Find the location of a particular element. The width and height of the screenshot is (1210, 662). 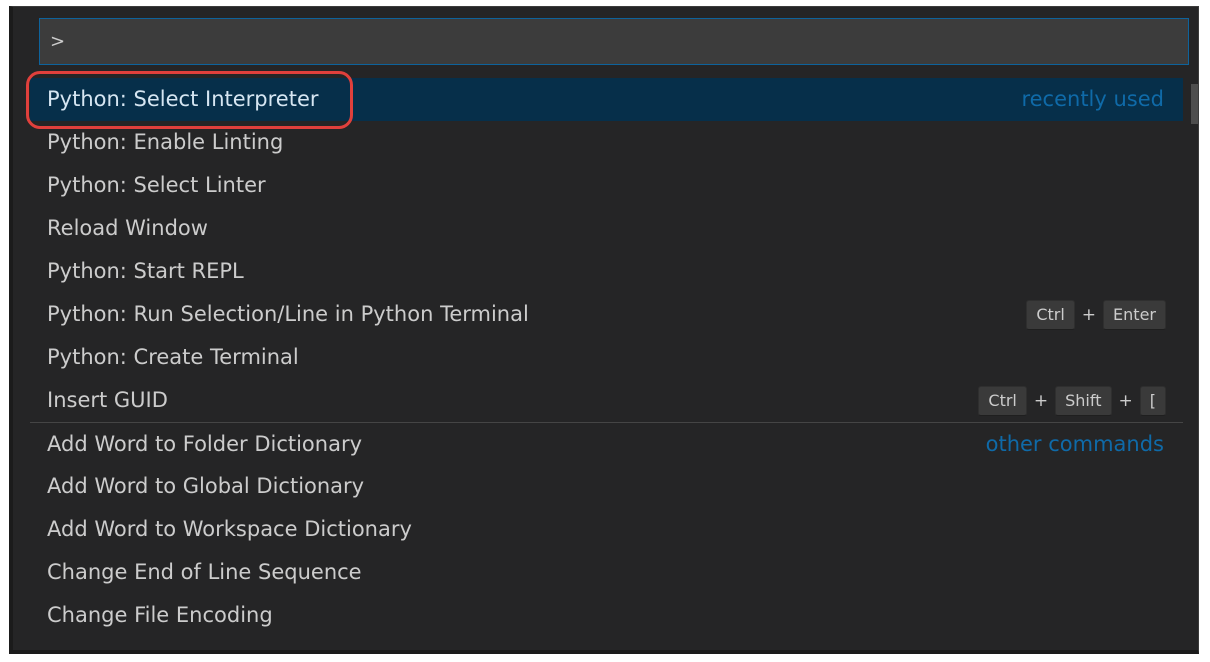

key-enter: Enter is located at coordinates (1134, 315).